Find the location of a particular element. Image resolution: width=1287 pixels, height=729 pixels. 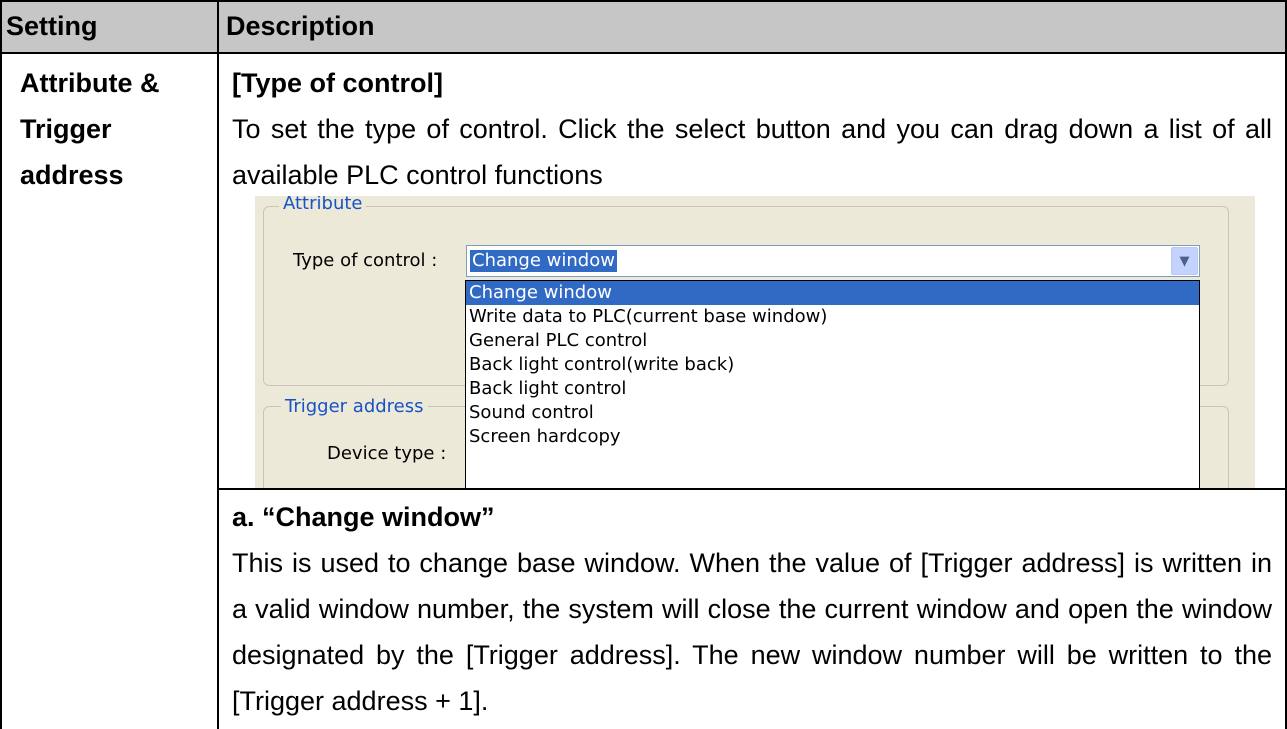

device-type-label: Device type : is located at coordinates (387, 453).